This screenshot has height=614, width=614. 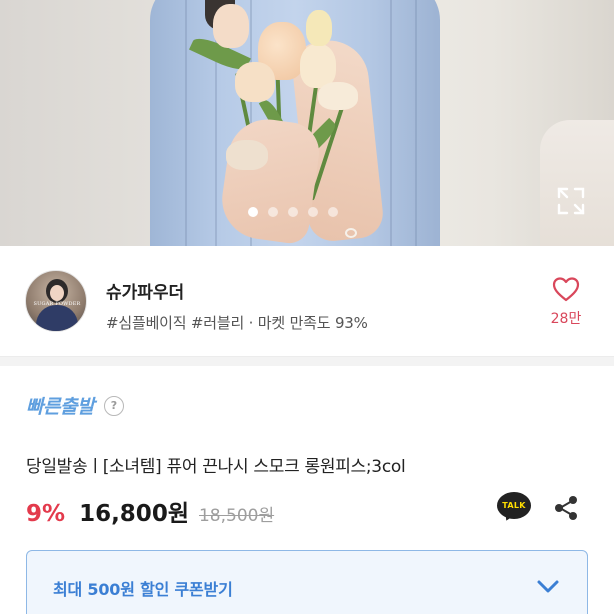 What do you see at coordinates (566, 289) in the screenshot?
I see `heart-outline-icon` at bounding box center [566, 289].